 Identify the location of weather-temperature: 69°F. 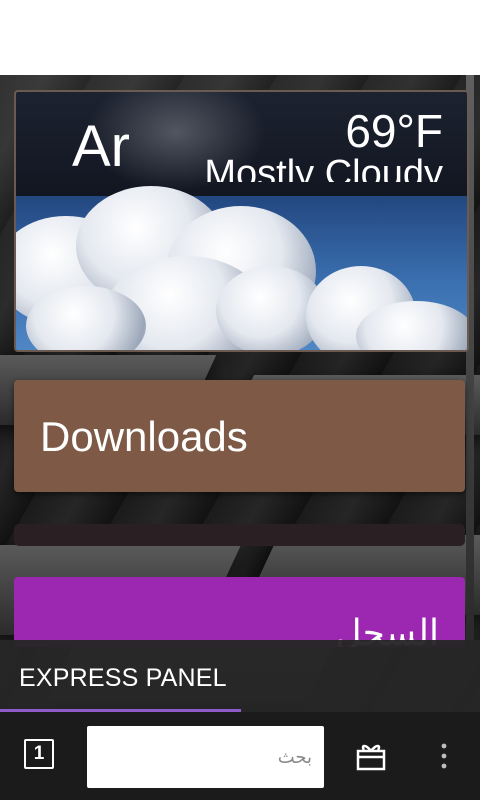
(394, 131).